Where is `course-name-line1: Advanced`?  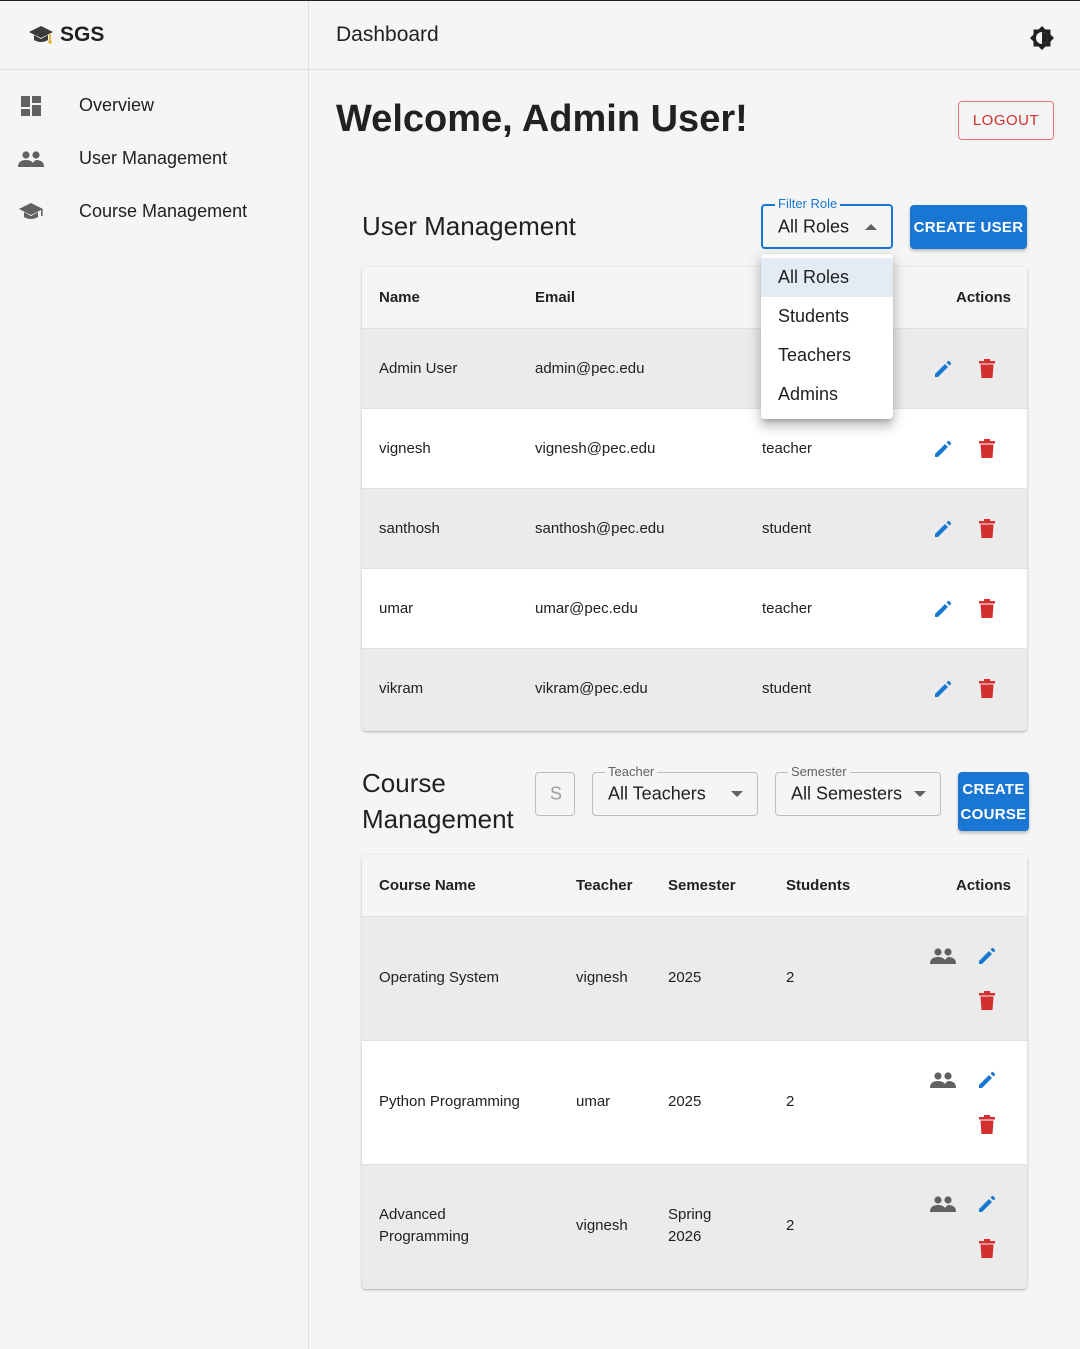
course-name-line1: Advanced is located at coordinates (412, 1214).